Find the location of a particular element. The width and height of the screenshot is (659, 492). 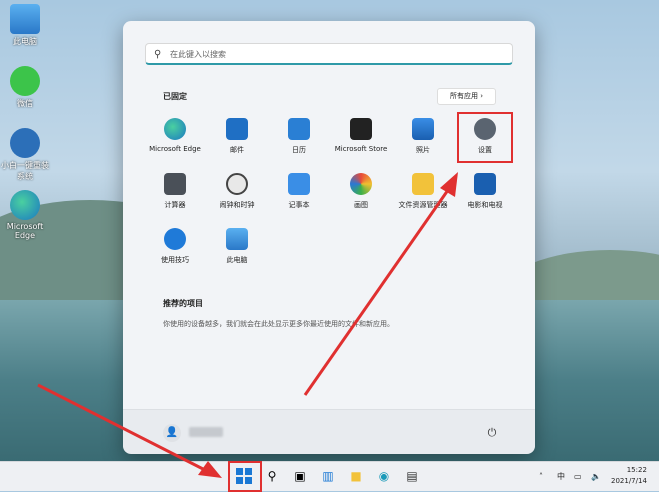

arrow-to-start is located at coordinates (121, 427).